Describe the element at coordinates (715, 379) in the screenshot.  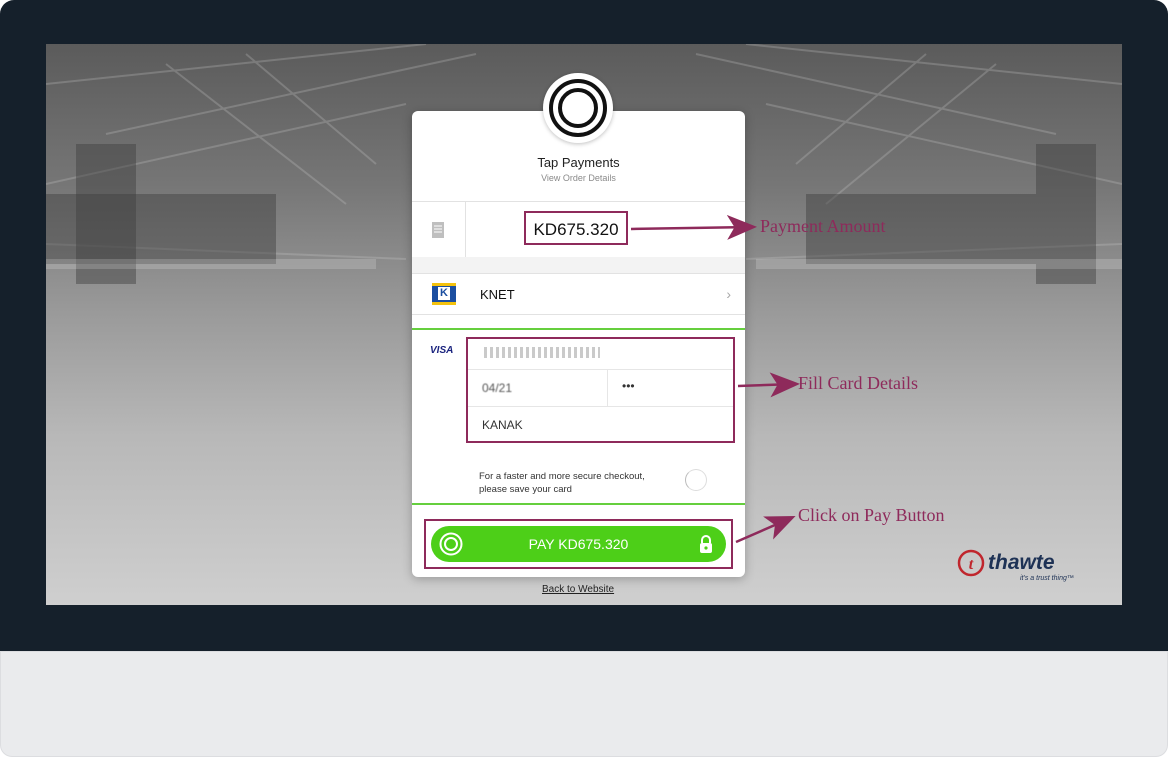
I see `annotation-arrows` at that location.